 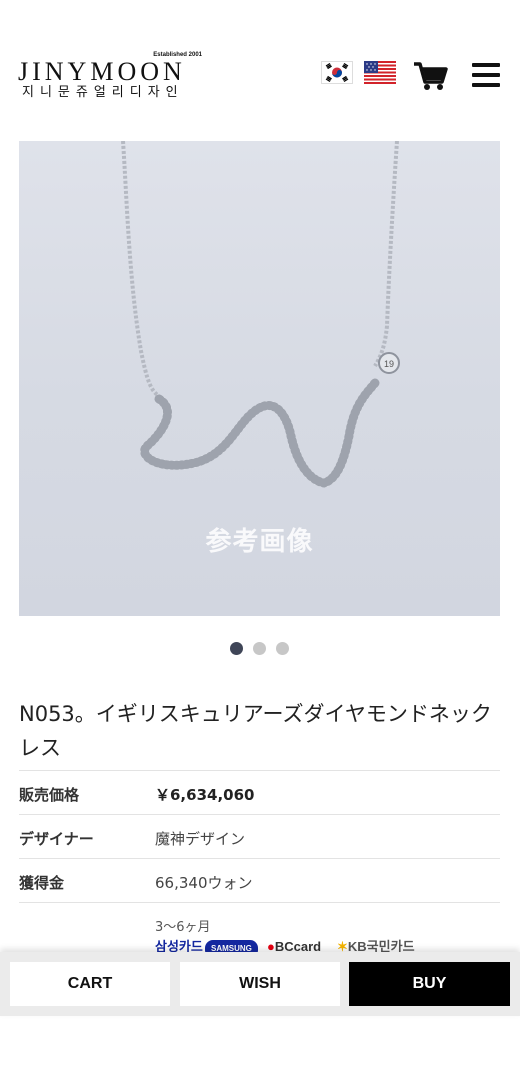 I want to click on us-flag-icon, so click(x=380, y=72).